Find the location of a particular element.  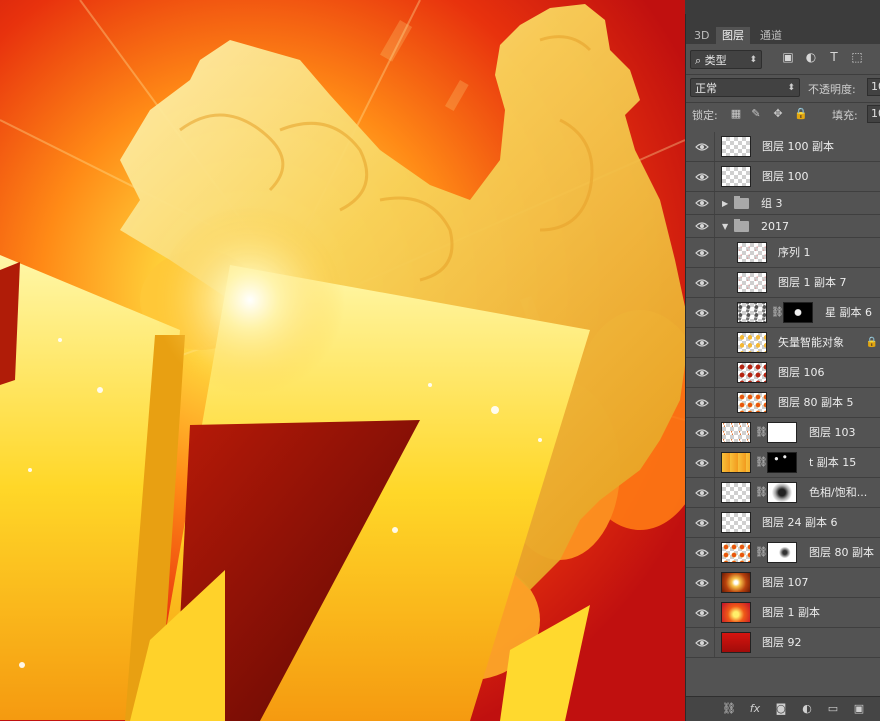

layer-name: 矢量智能对象 is located at coordinates (811, 343).